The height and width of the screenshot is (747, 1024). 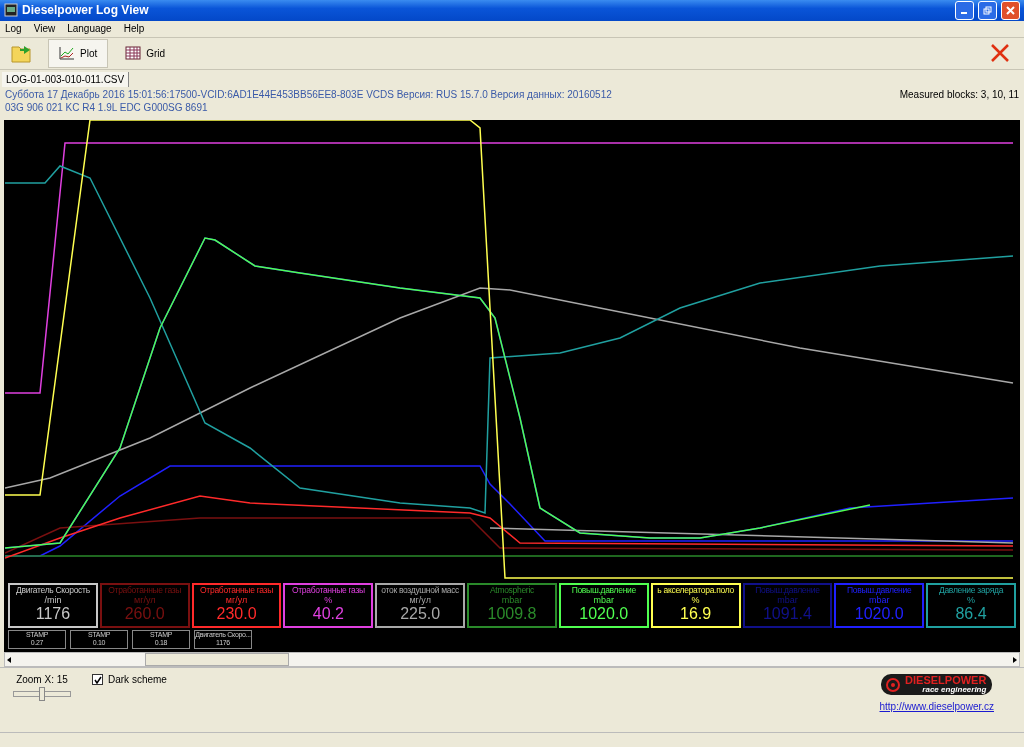 What do you see at coordinates (964, 10) in the screenshot?
I see `minimize-button` at bounding box center [964, 10].